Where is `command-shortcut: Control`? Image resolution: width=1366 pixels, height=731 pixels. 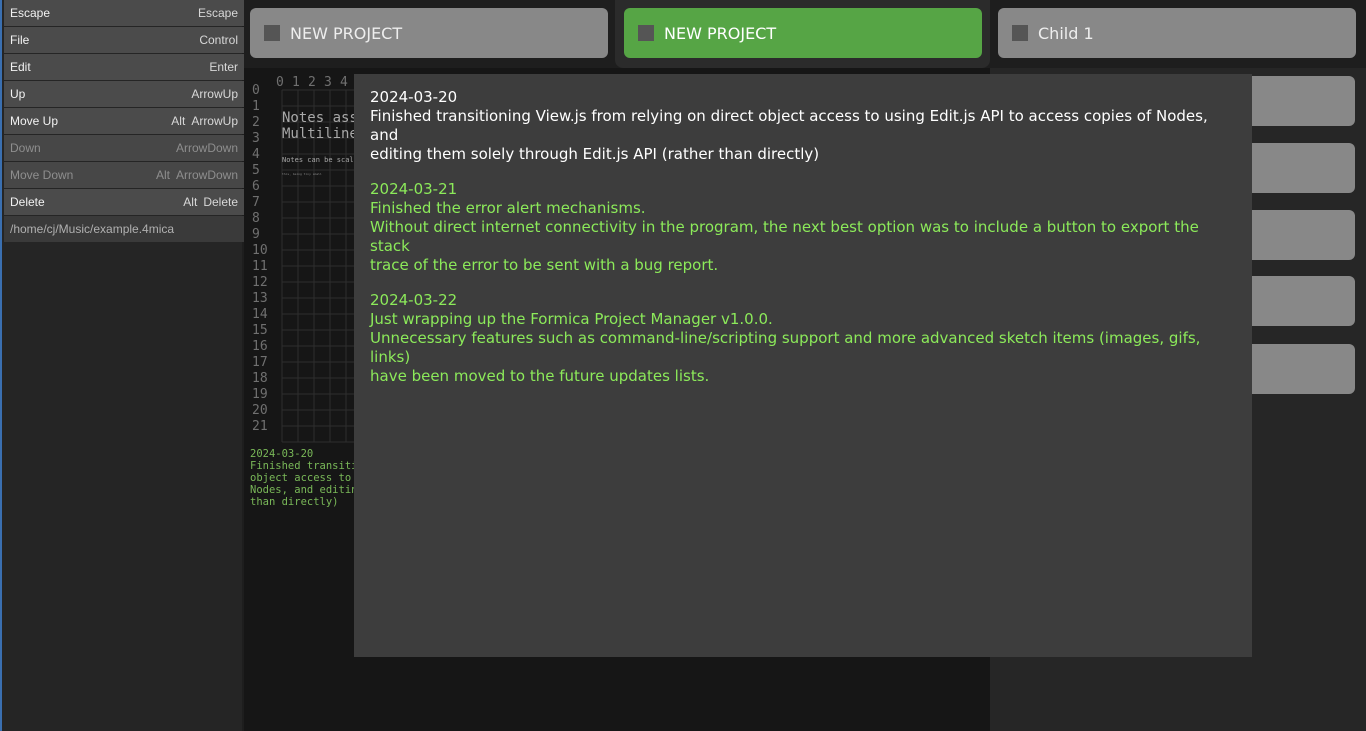
command-shortcut: Control is located at coordinates (218, 40).